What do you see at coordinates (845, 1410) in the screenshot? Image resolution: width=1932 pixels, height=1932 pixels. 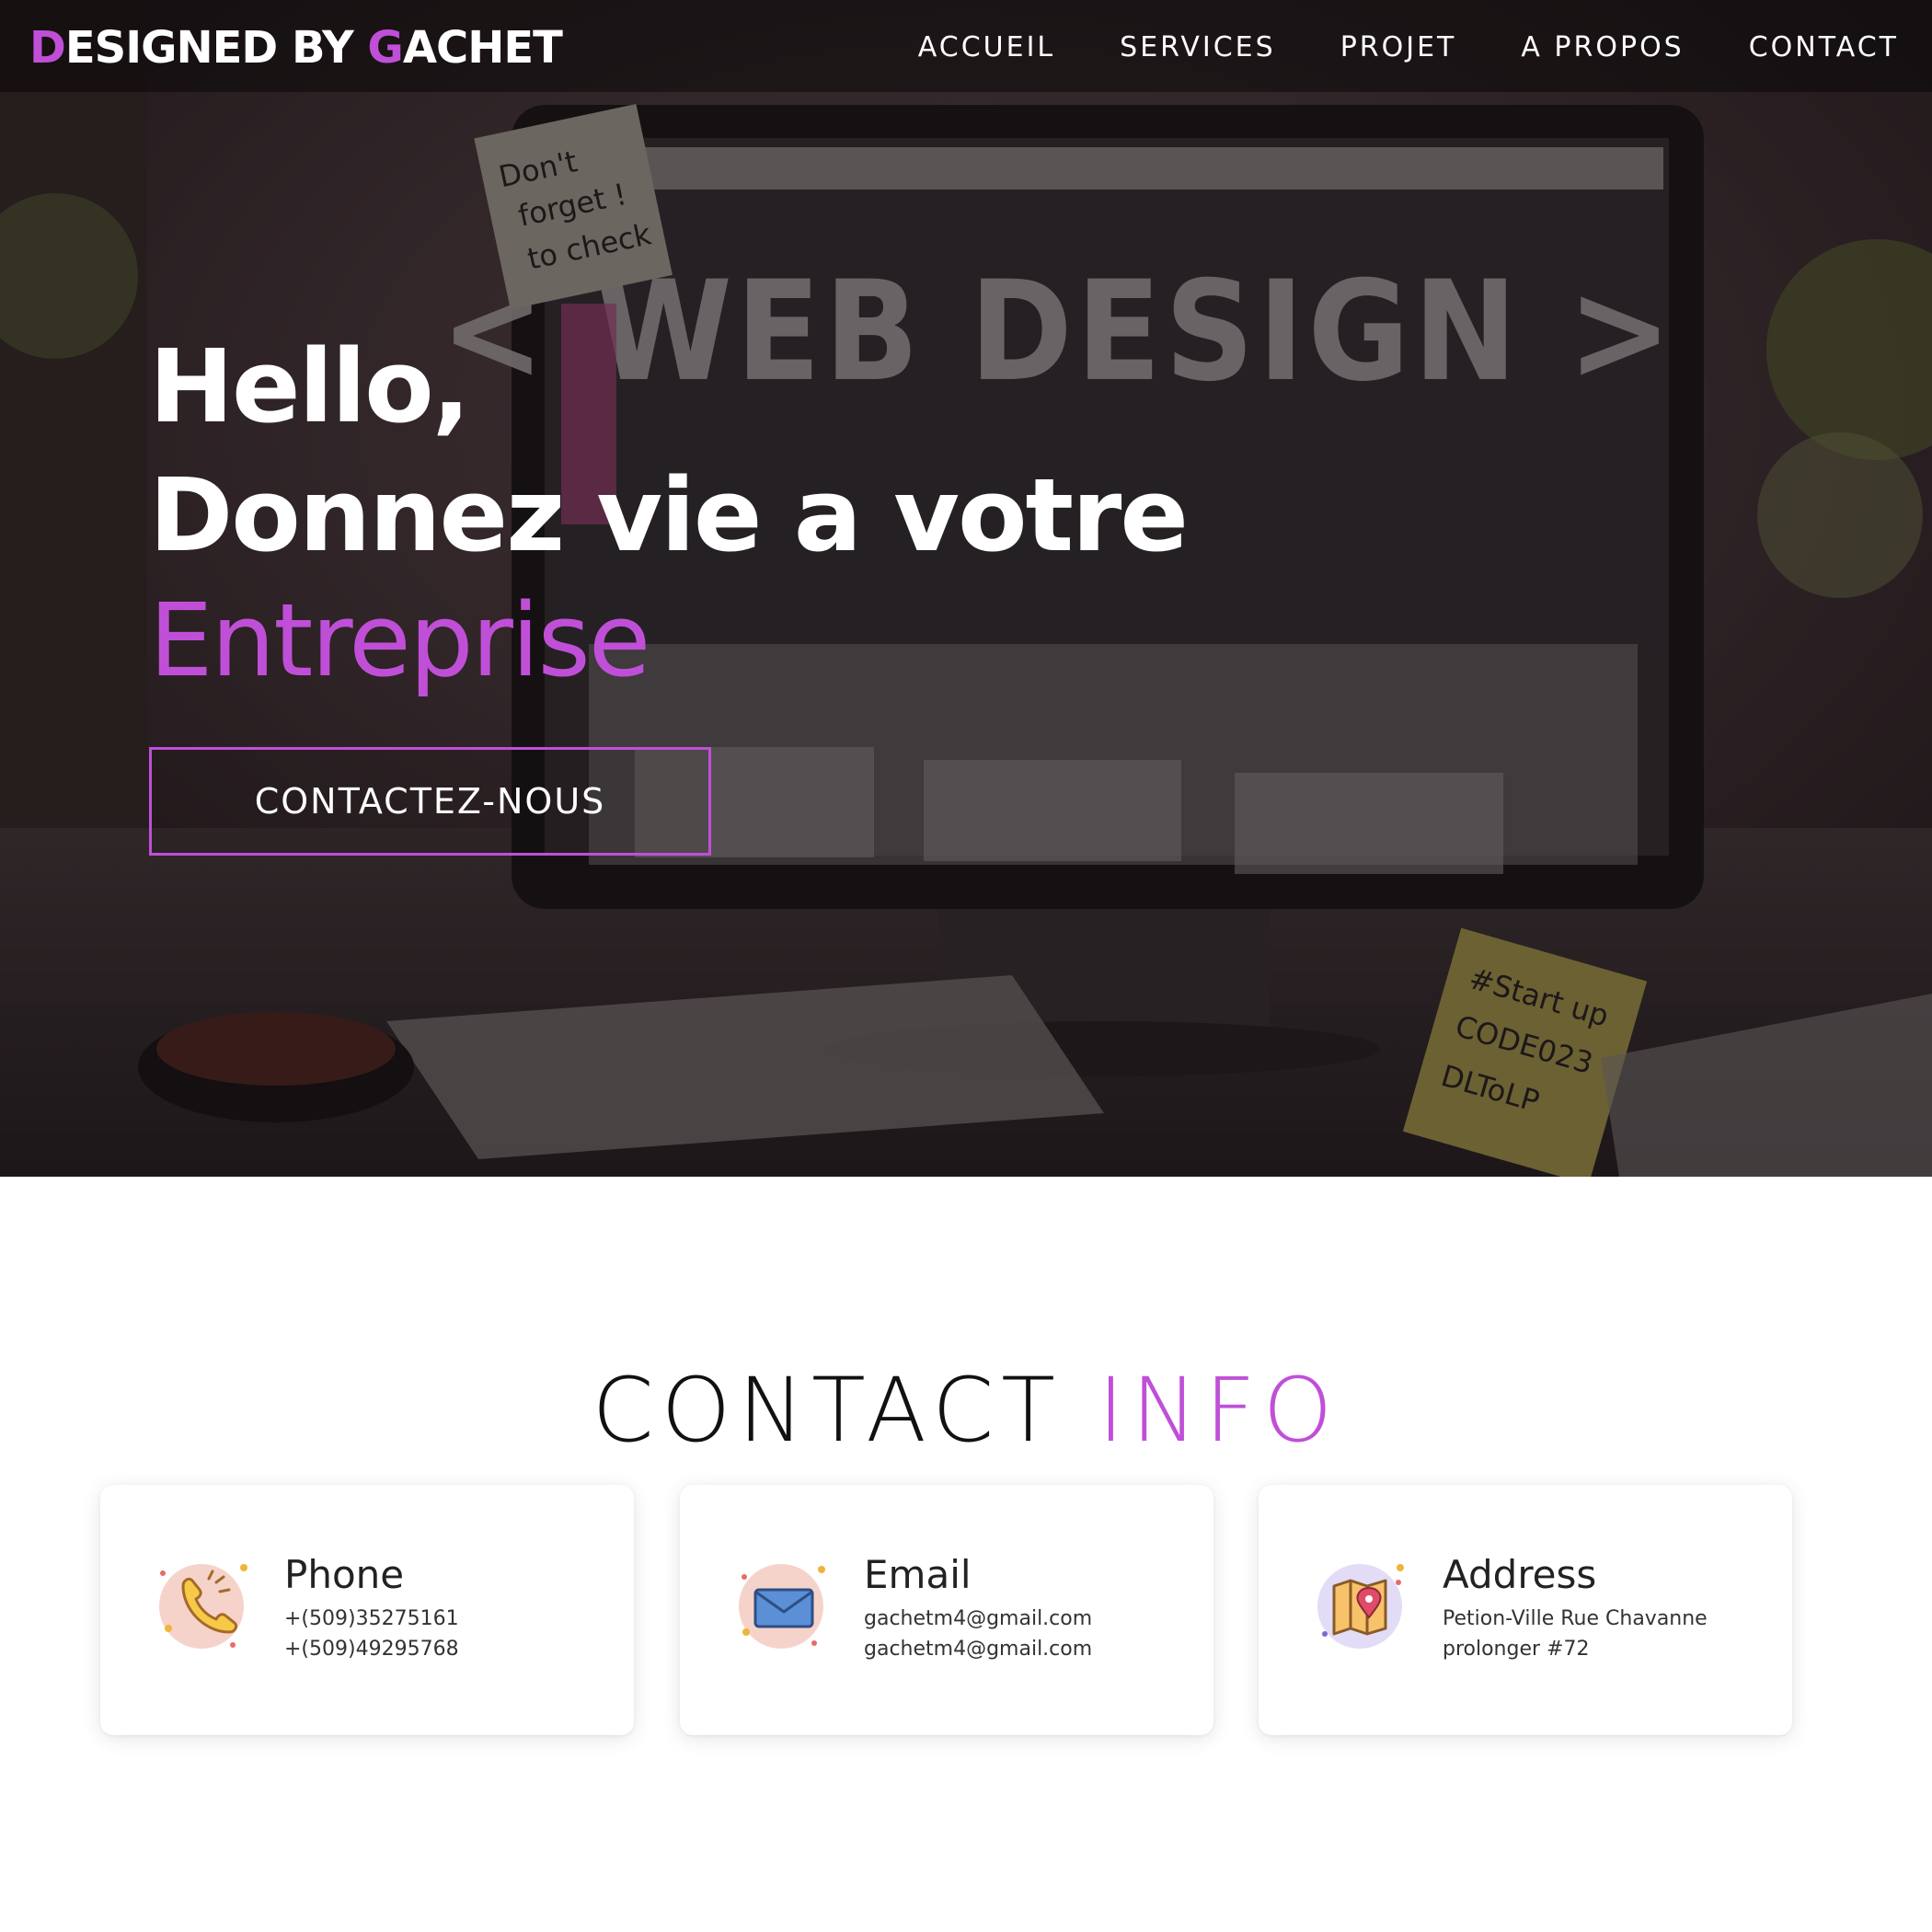 I see `section-title-main: CONTACT` at bounding box center [845, 1410].